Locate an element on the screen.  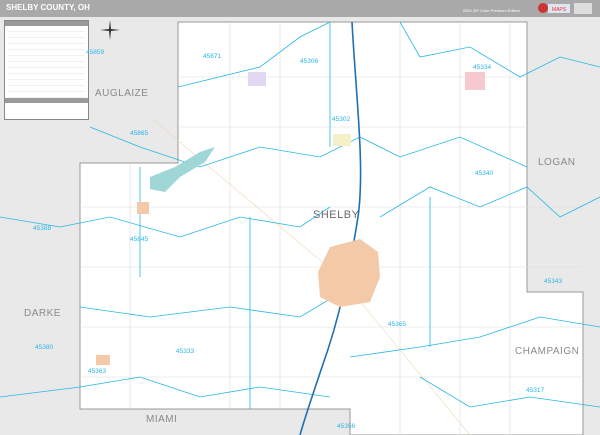
county-label-miami: MIAMI is located at coordinates (162, 419).